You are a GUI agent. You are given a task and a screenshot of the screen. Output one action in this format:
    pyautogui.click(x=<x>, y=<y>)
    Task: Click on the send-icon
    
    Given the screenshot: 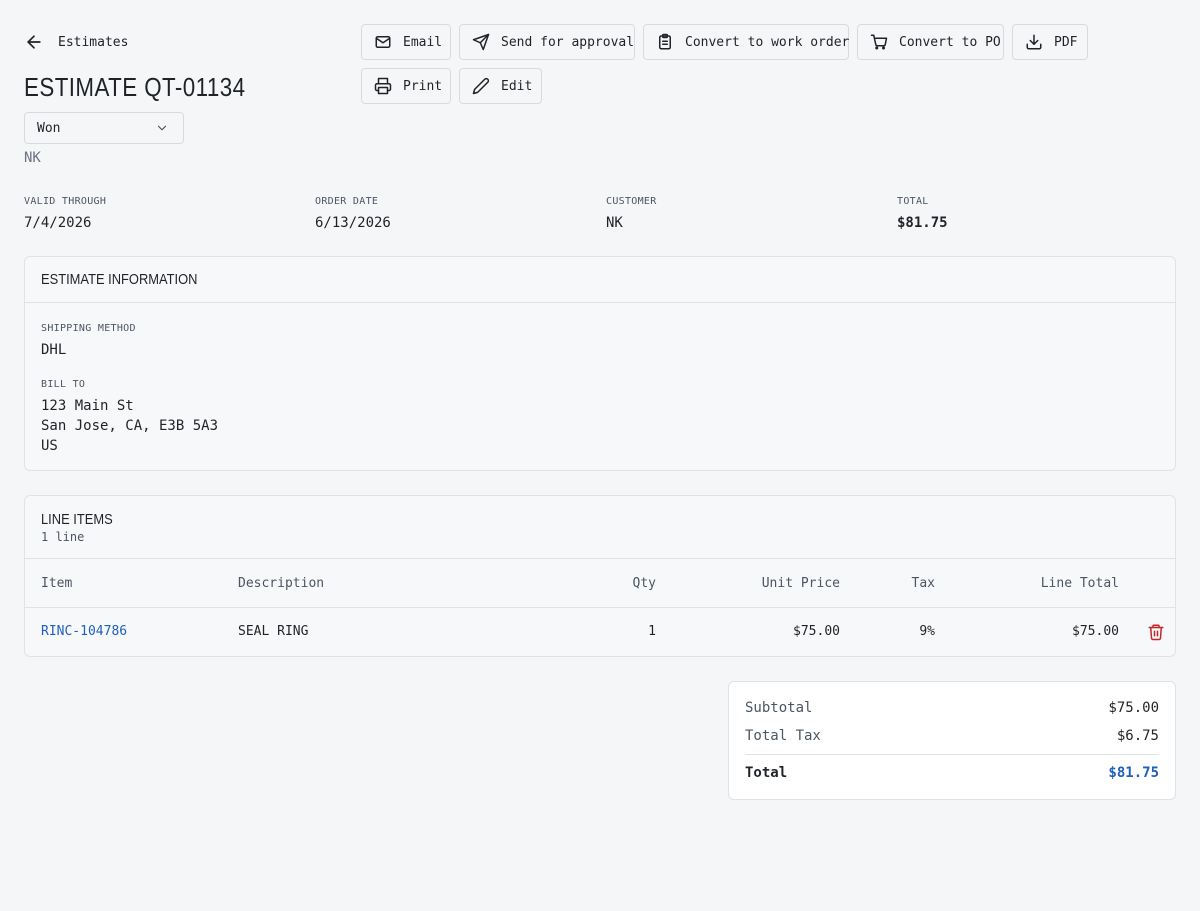 What is the action you would take?
    pyautogui.click(x=481, y=42)
    